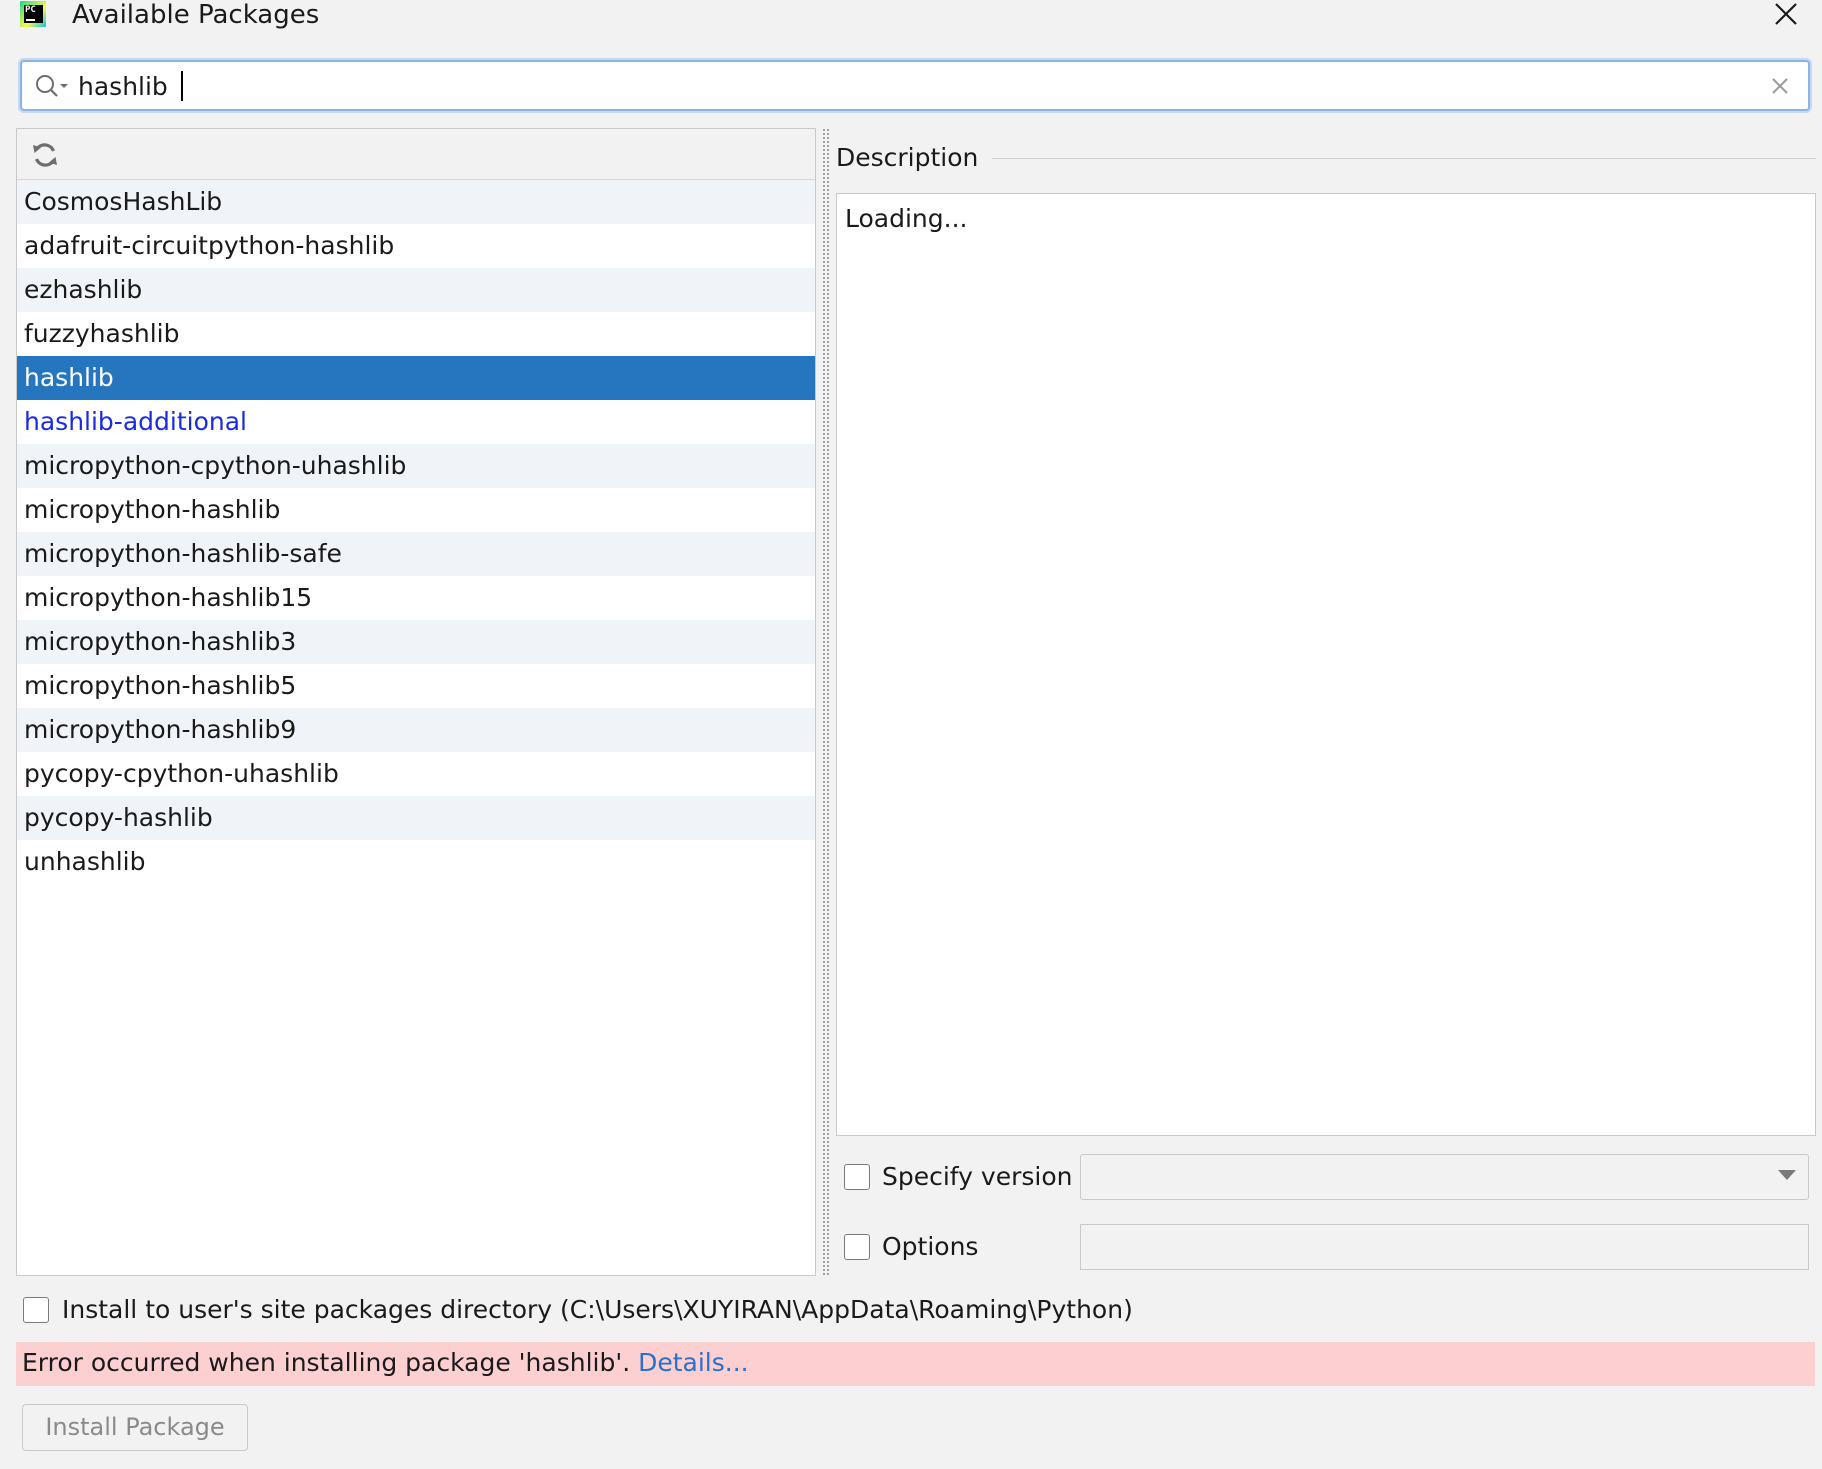  I want to click on package-list-item: micropython-cpython-uhashlib, so click(416, 466).